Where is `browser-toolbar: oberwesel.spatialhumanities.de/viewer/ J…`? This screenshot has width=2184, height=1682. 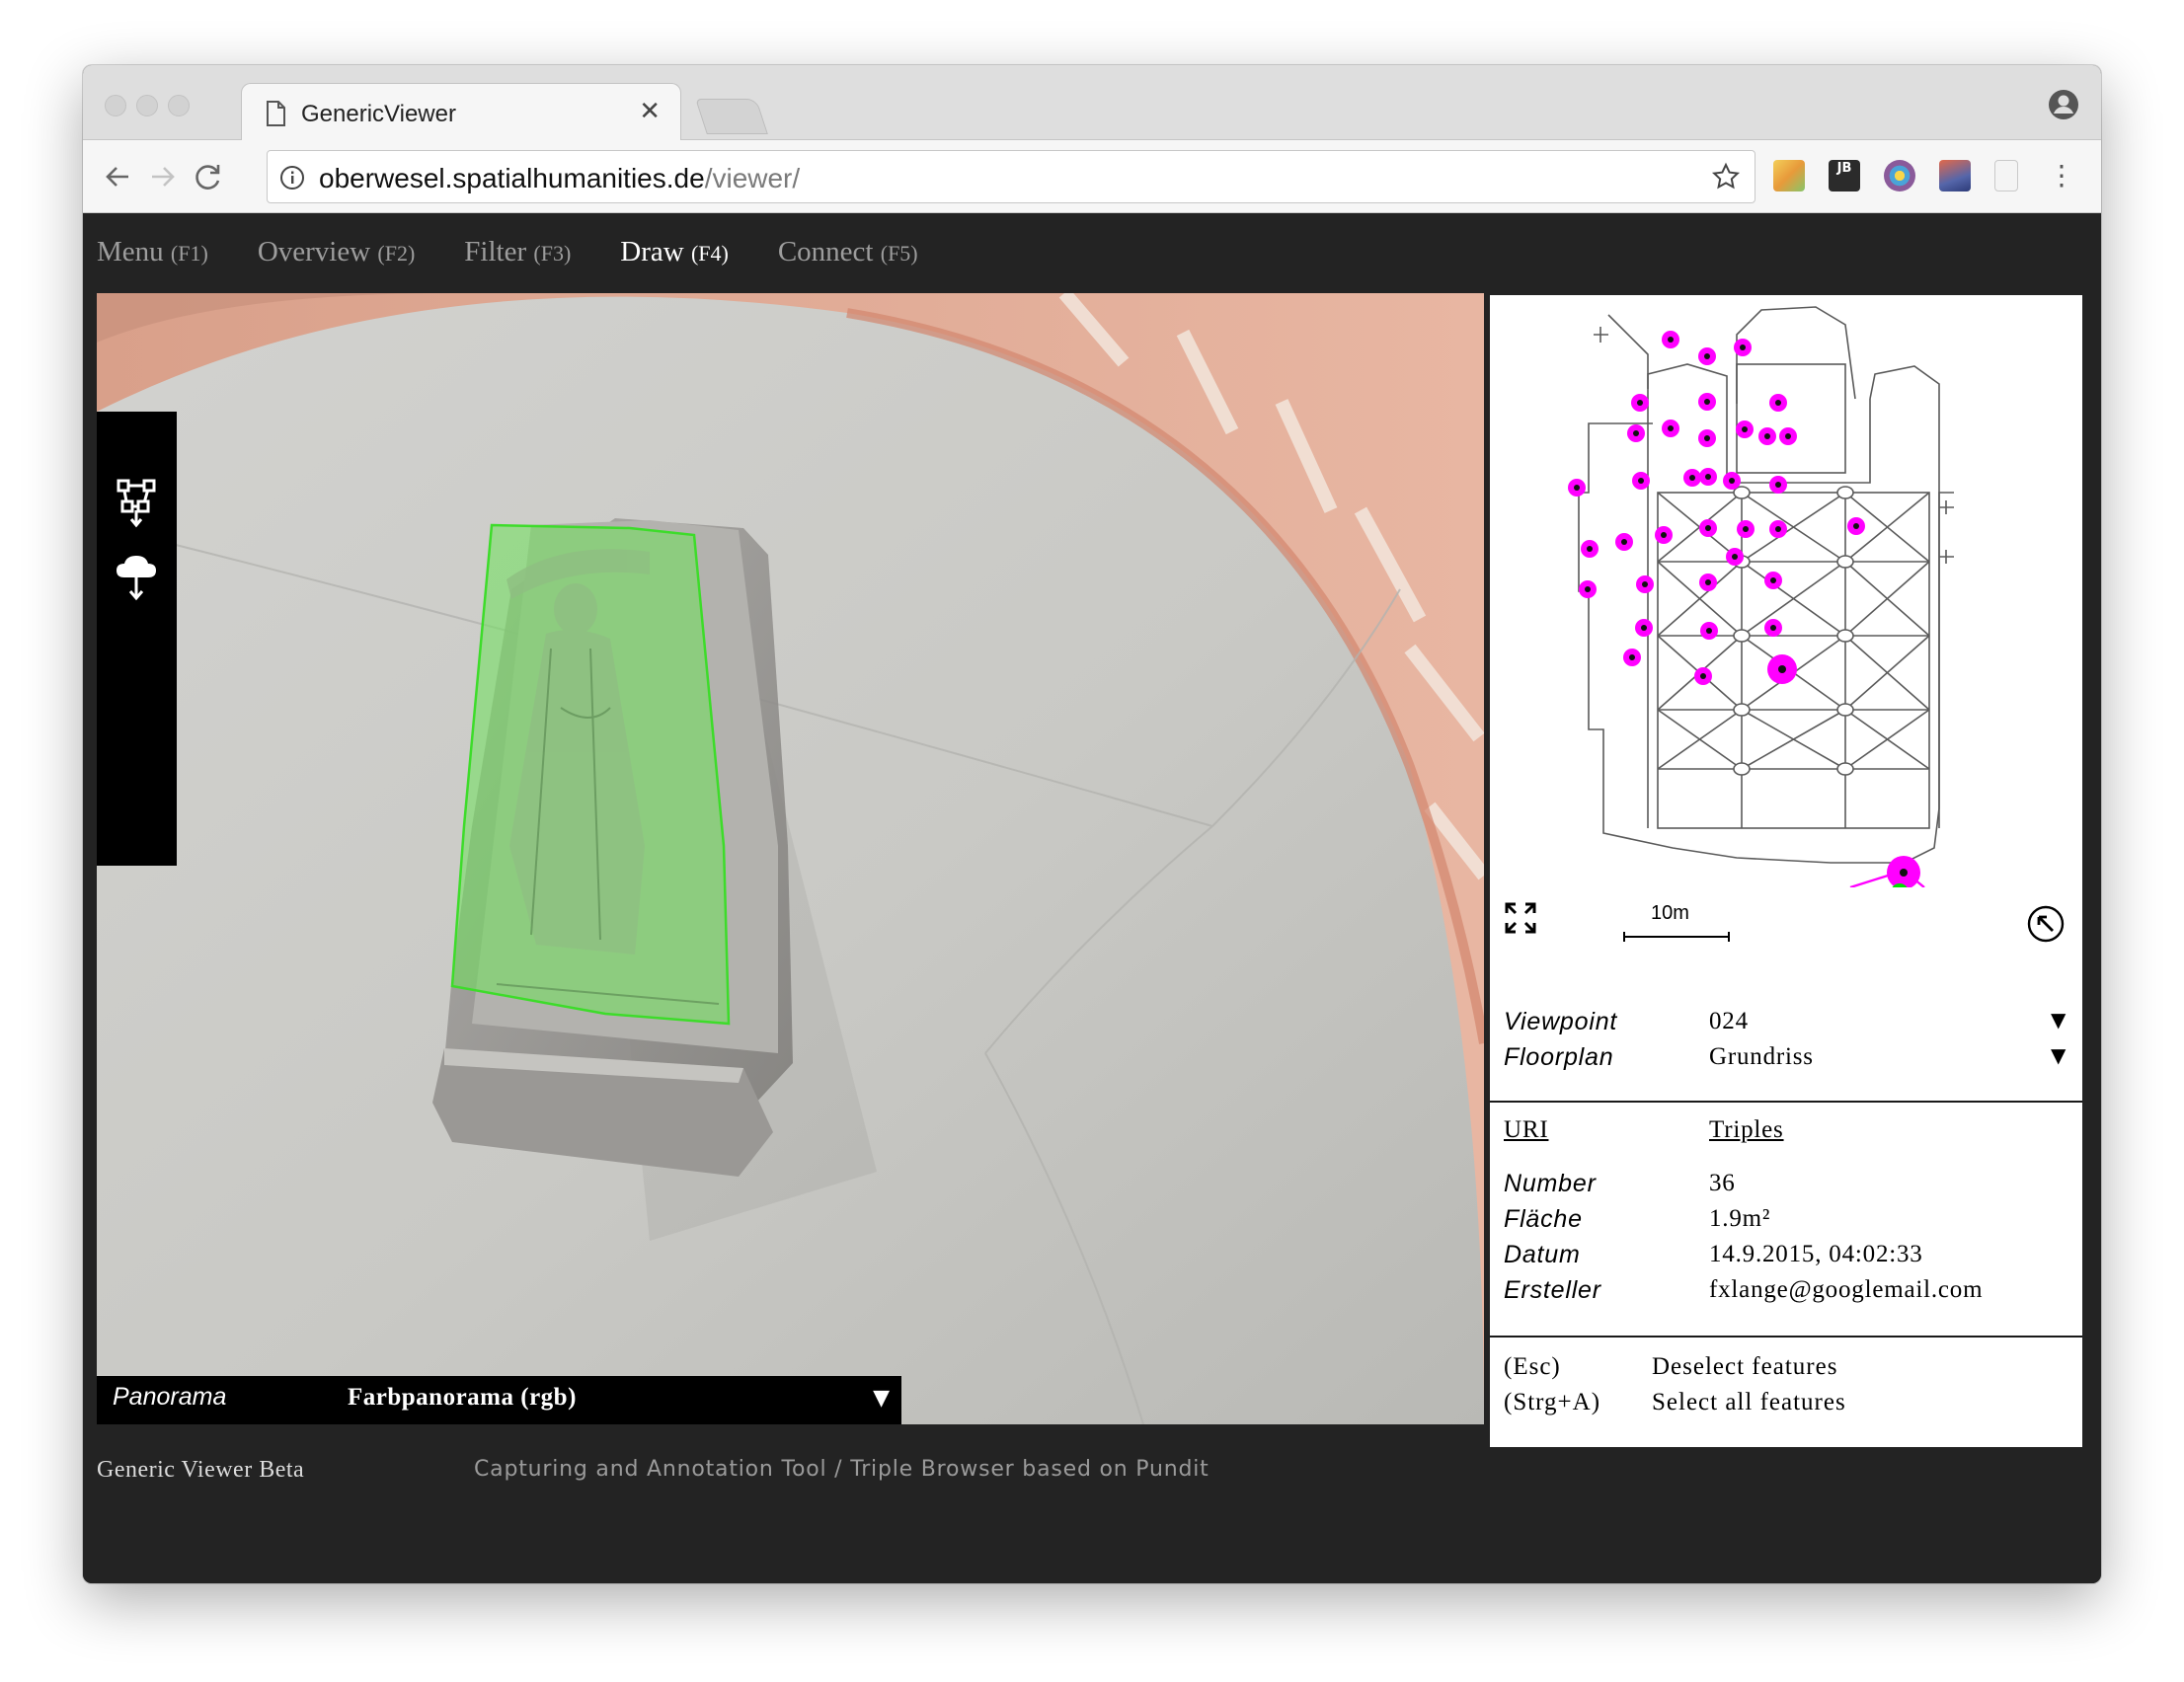 browser-toolbar: oberwesel.spatialhumanities.de/viewer/ J… is located at coordinates (1092, 176).